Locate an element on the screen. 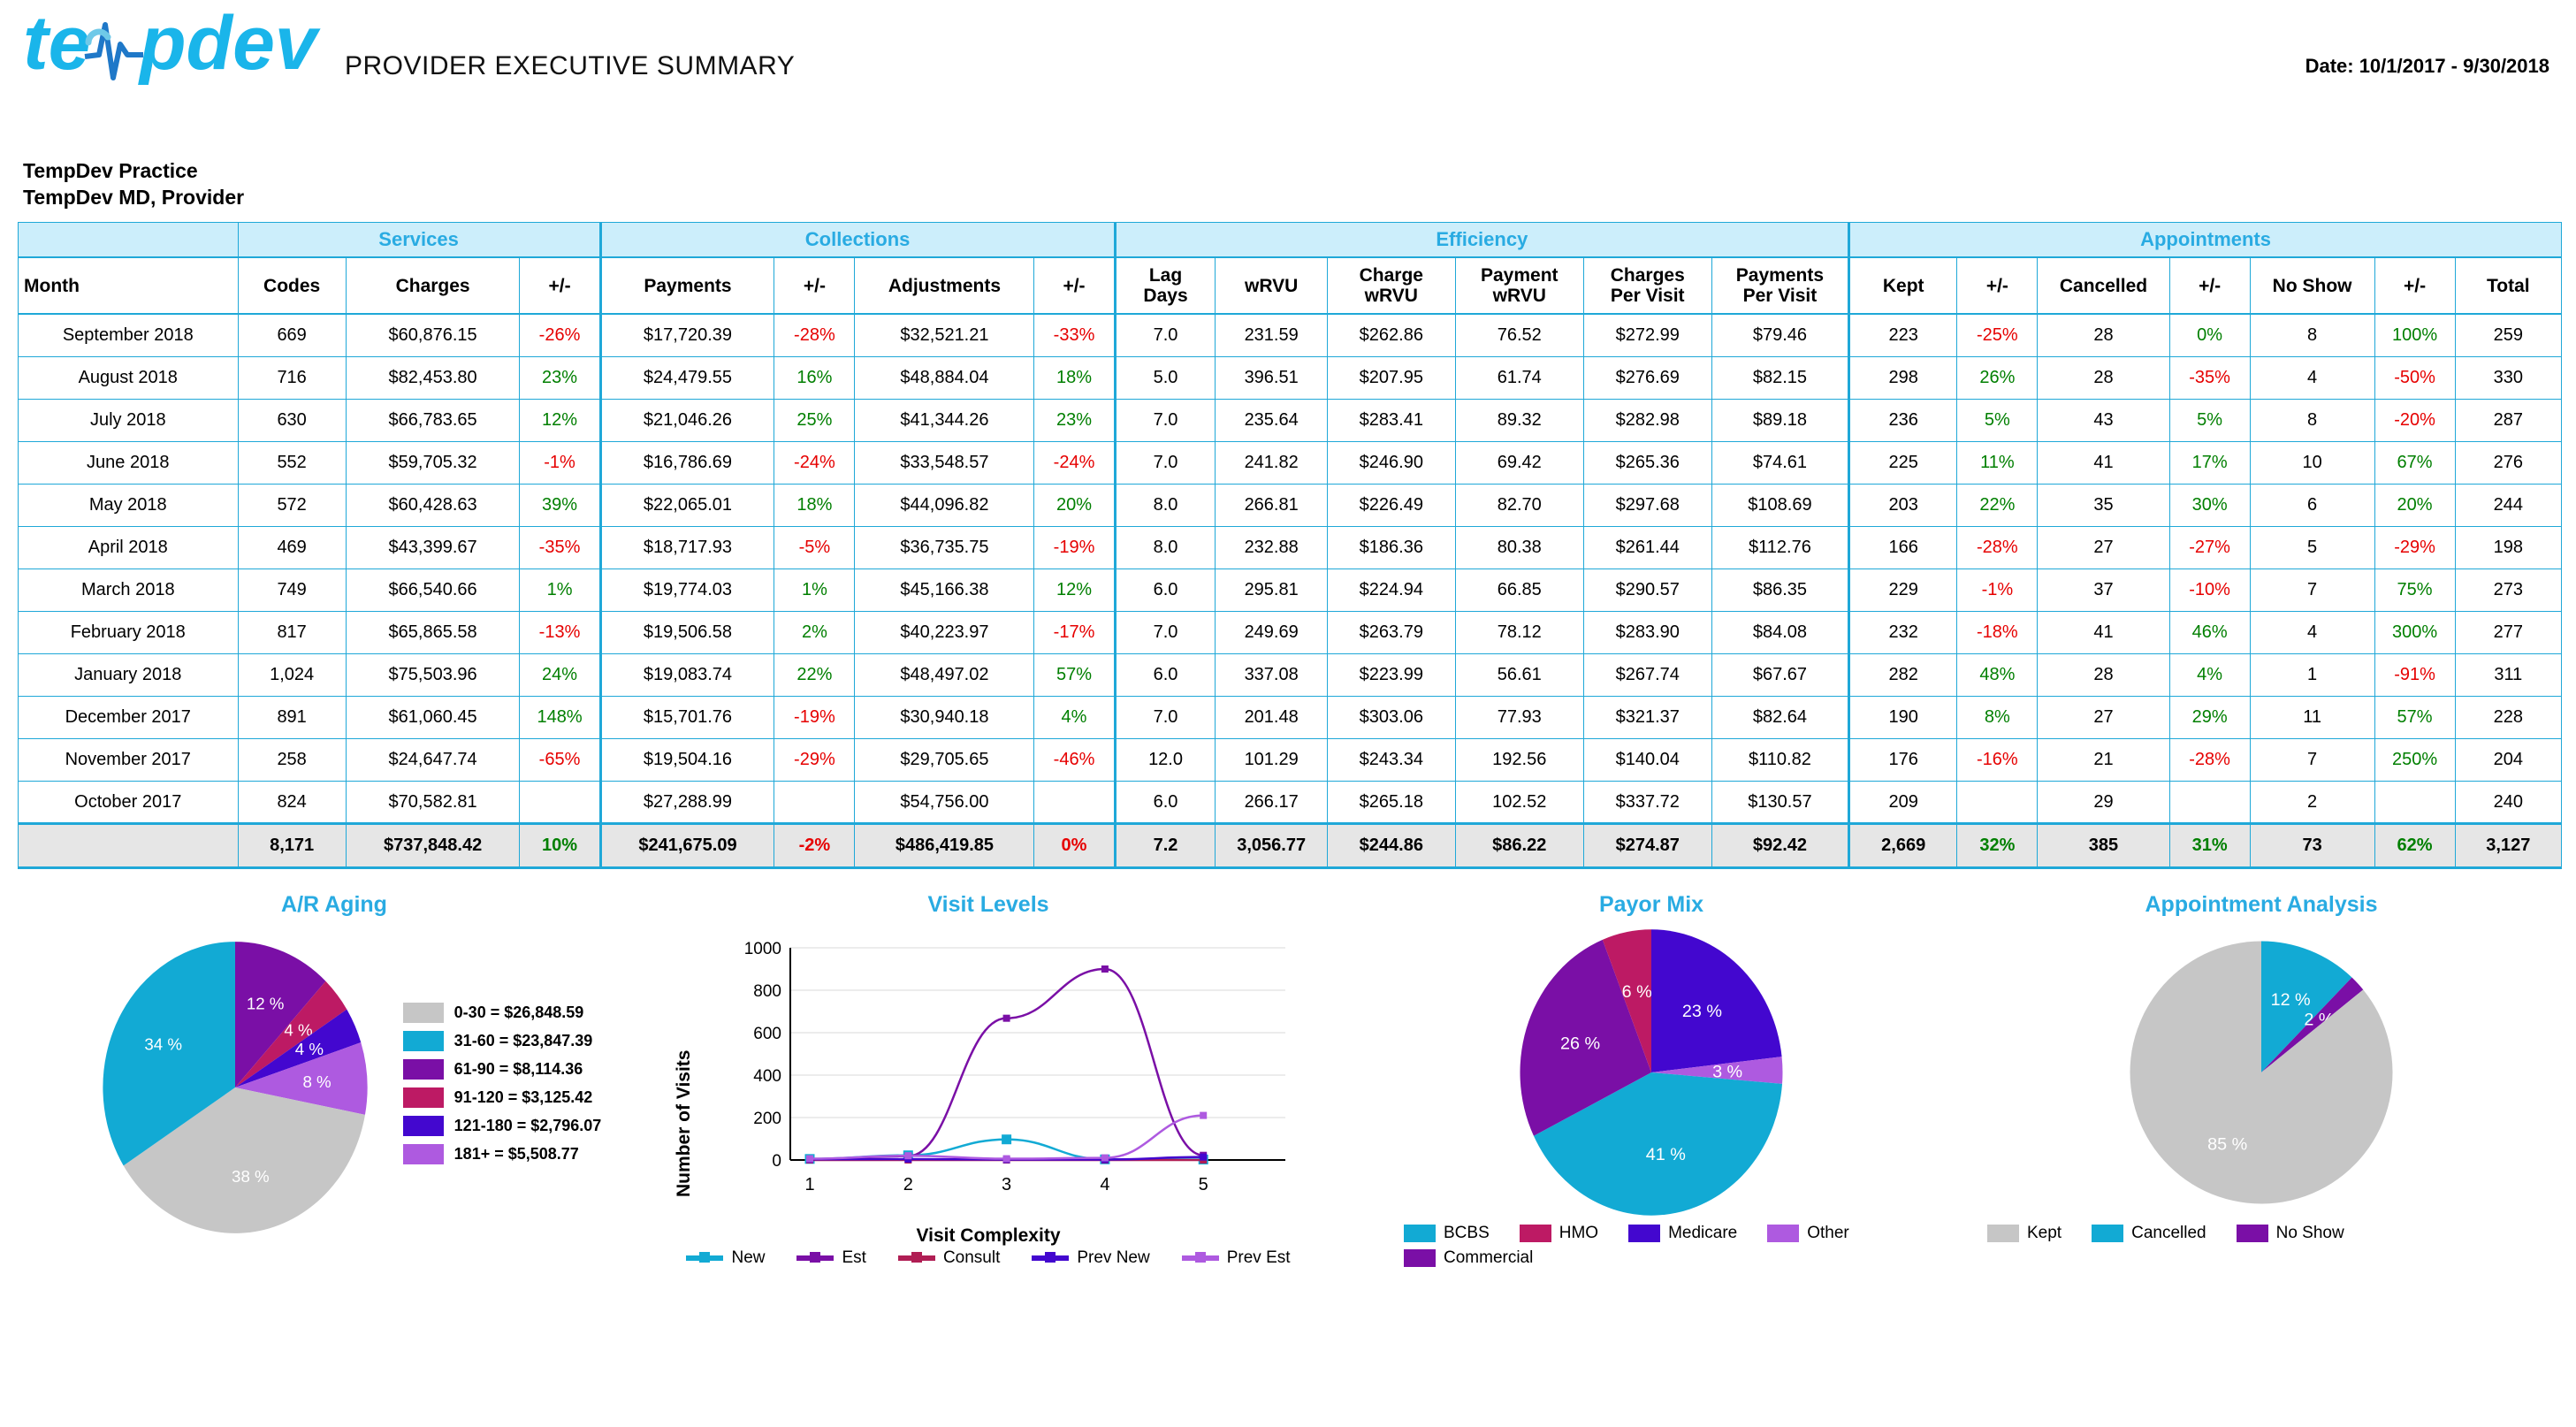 This screenshot has width=2576, height=1427. column-header-codes: Codes is located at coordinates (292, 286).